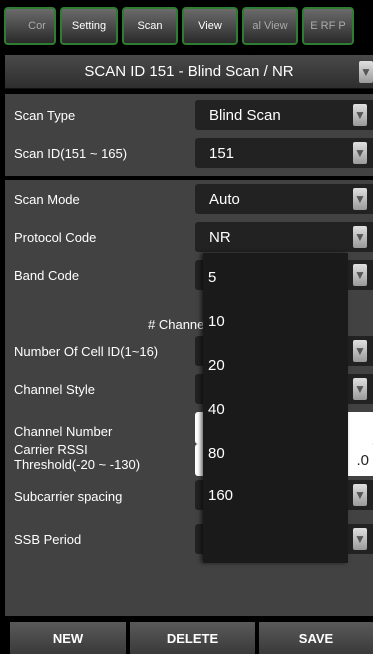 The width and height of the screenshot is (373, 654). Describe the element at coordinates (224, 199) in the screenshot. I see `scan-mode-value: Auto` at that location.